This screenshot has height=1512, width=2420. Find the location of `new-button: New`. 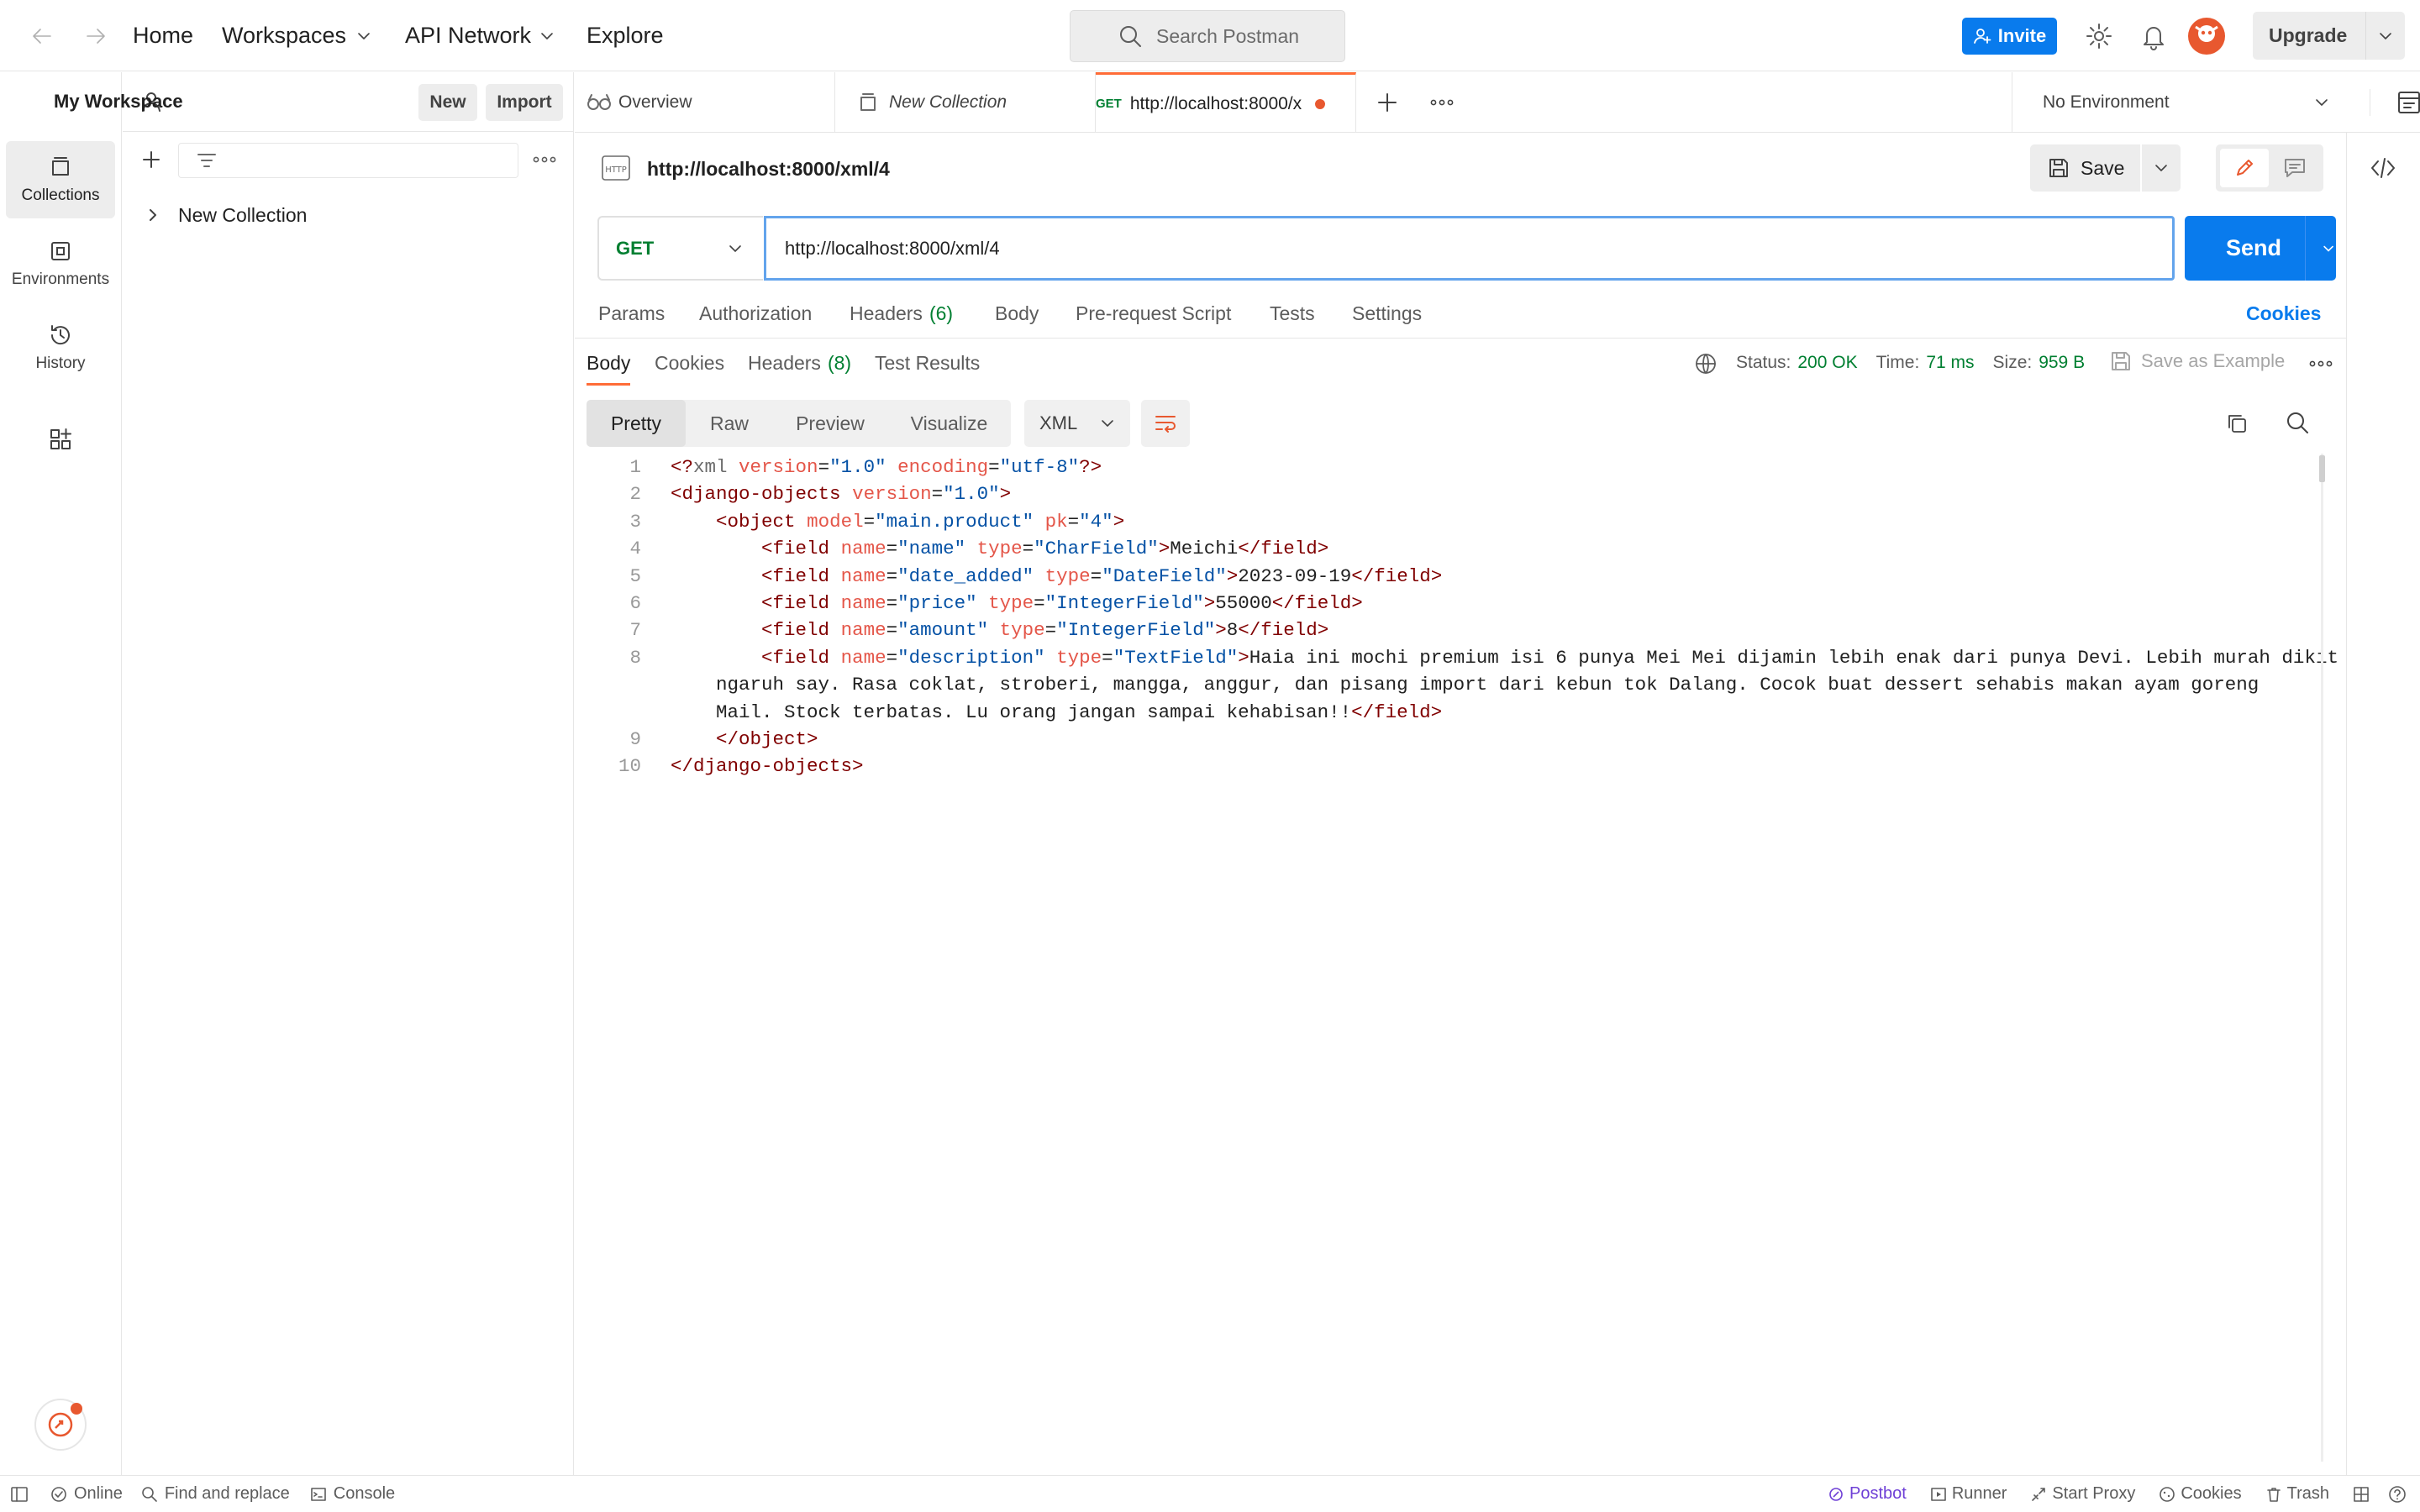

new-button: New is located at coordinates (448, 102).